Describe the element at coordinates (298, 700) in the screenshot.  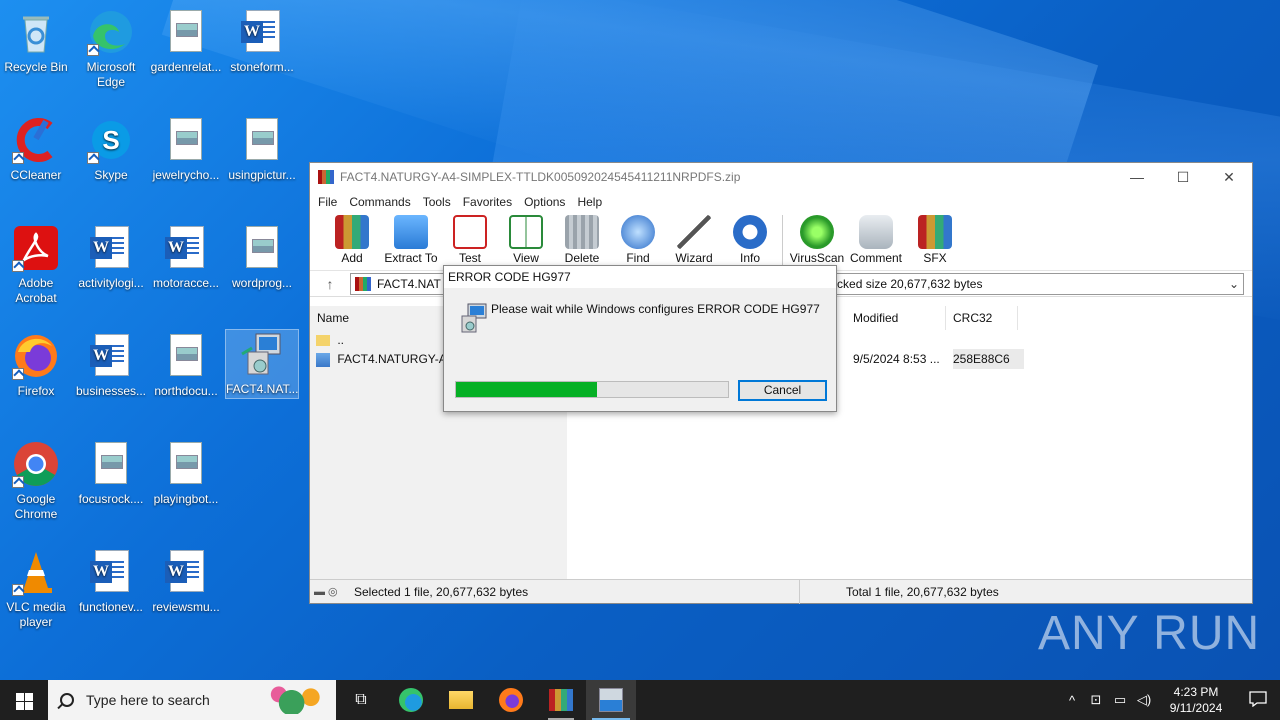
I see `search-highlight-illustration-icon` at that location.